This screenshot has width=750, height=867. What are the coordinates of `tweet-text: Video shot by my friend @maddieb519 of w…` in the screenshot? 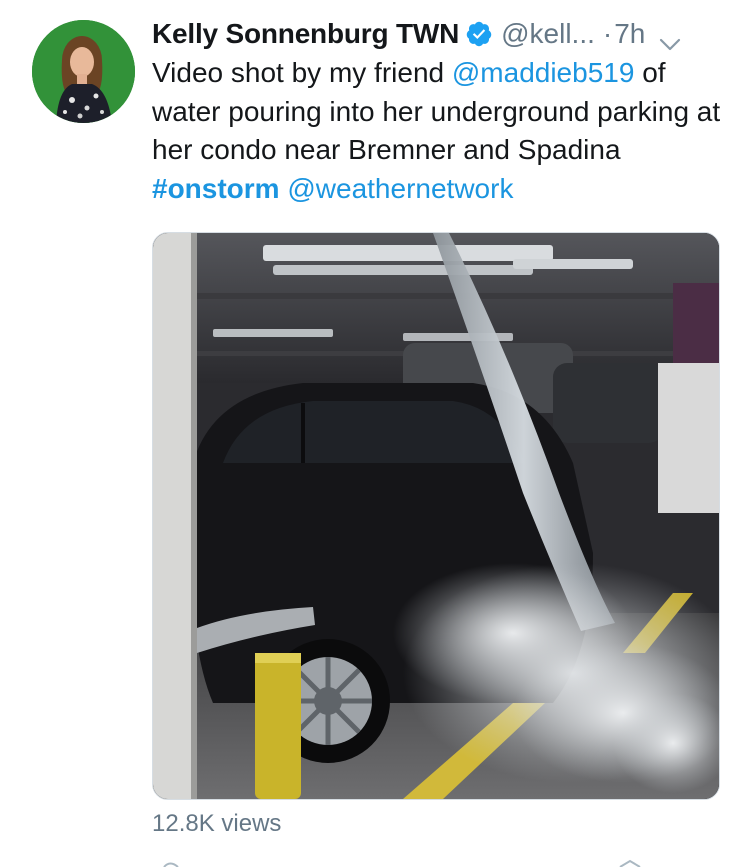 It's located at (437, 131).